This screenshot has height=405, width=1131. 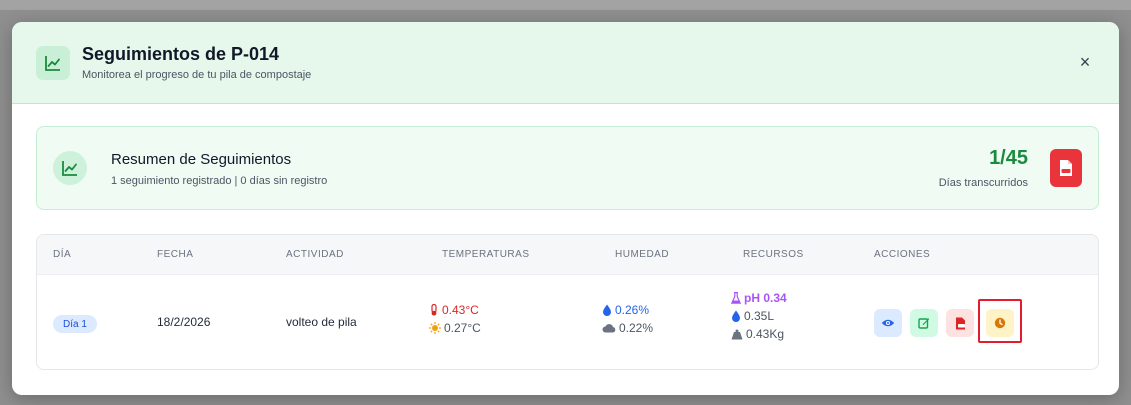 What do you see at coordinates (736, 298) in the screenshot?
I see `flask-icon` at bounding box center [736, 298].